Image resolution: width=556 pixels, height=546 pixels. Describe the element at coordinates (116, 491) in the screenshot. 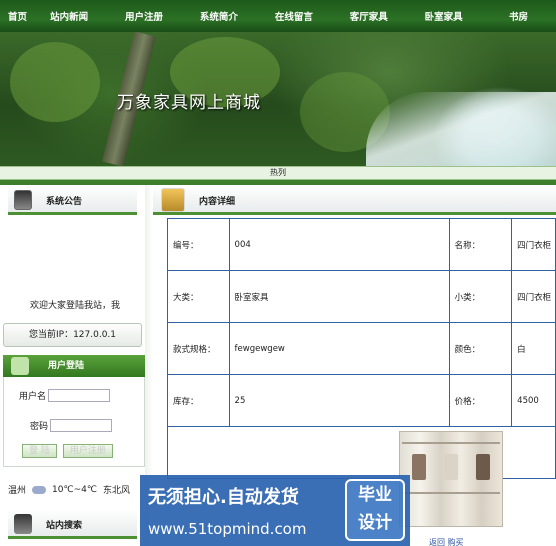

I see `weather-wind: 东北风` at that location.